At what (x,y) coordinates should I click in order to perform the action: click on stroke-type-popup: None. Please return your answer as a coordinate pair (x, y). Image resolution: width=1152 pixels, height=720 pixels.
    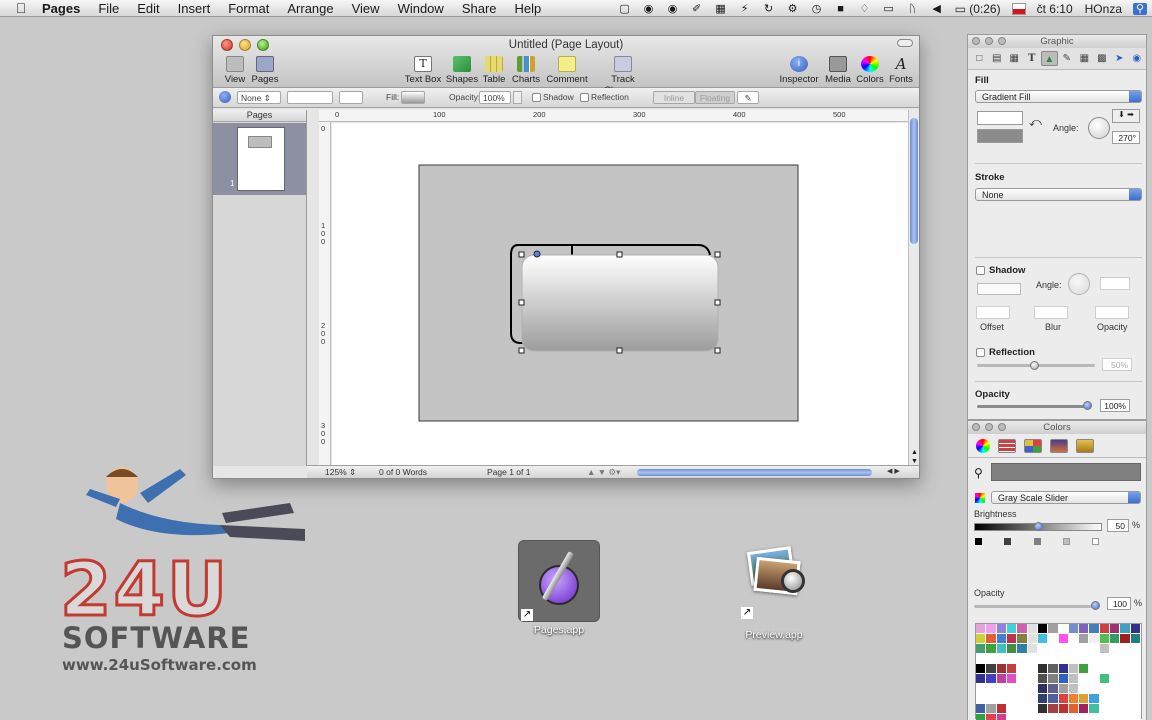
    Looking at the image, I should click on (1058, 194).